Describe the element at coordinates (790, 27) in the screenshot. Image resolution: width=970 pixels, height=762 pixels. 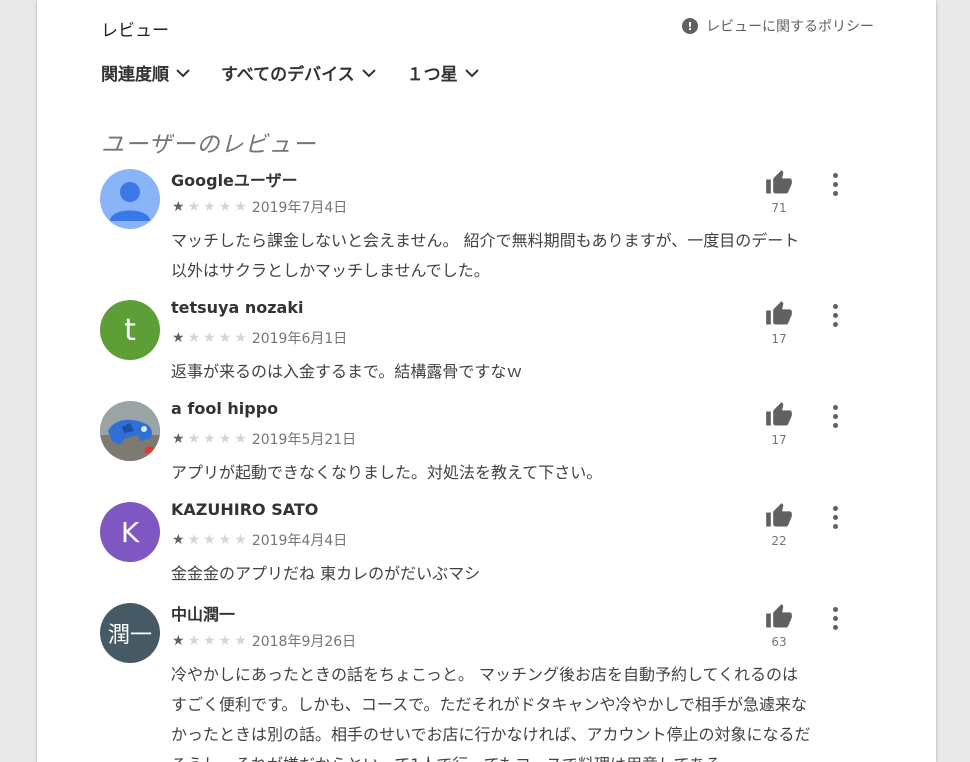
I see `review-policy-label: レビューに関するポリシー` at that location.